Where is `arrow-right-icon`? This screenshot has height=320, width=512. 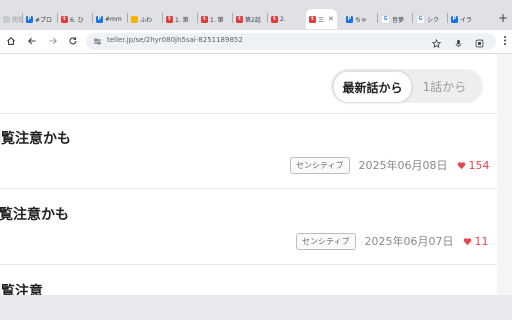
arrow-right-icon is located at coordinates (53, 41).